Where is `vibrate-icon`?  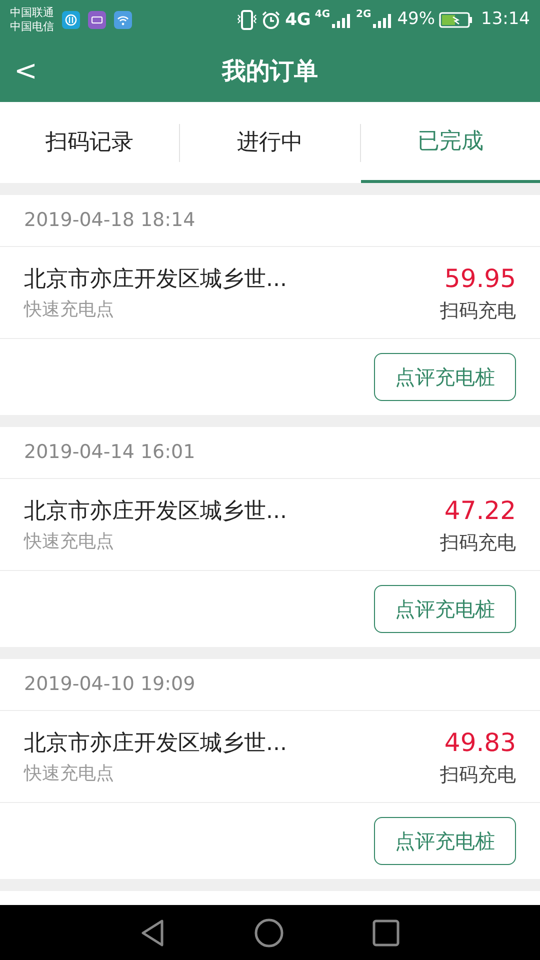
vibrate-icon is located at coordinates (247, 20).